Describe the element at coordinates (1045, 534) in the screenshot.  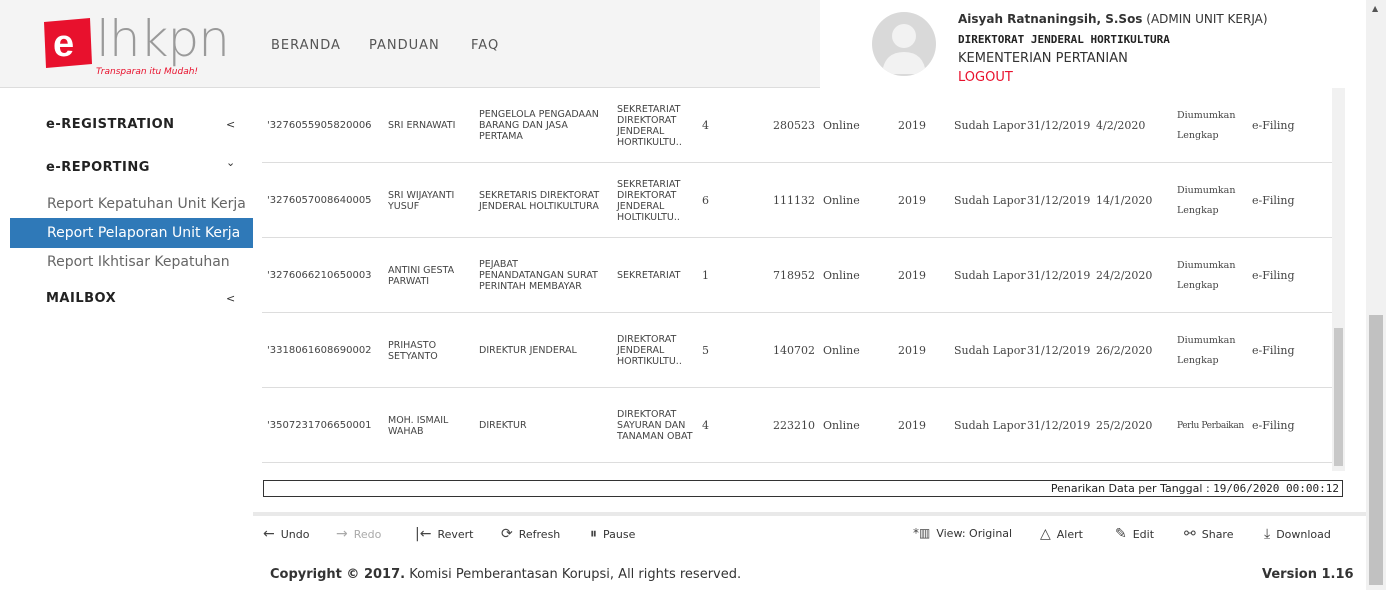
I see `alert-icon: △` at that location.